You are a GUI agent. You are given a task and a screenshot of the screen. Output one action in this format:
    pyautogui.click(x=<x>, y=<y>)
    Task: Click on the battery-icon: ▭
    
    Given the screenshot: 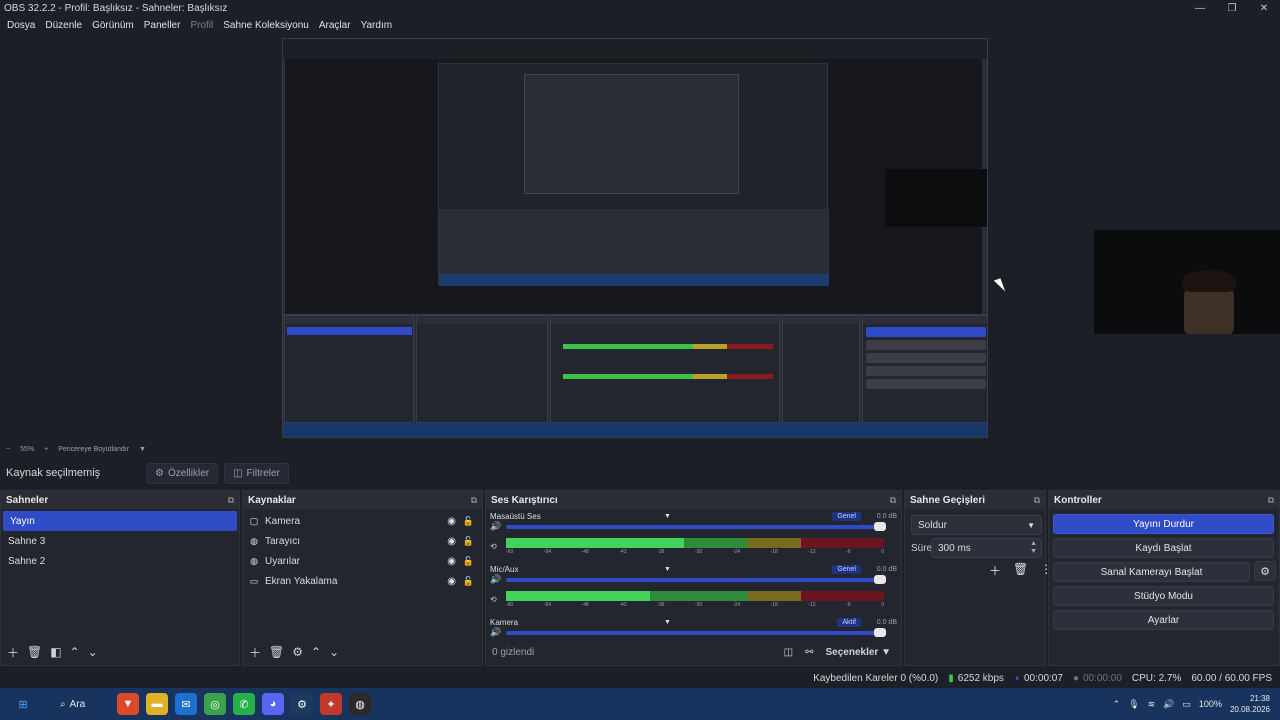 What is the action you would take?
    pyautogui.click(x=1186, y=704)
    